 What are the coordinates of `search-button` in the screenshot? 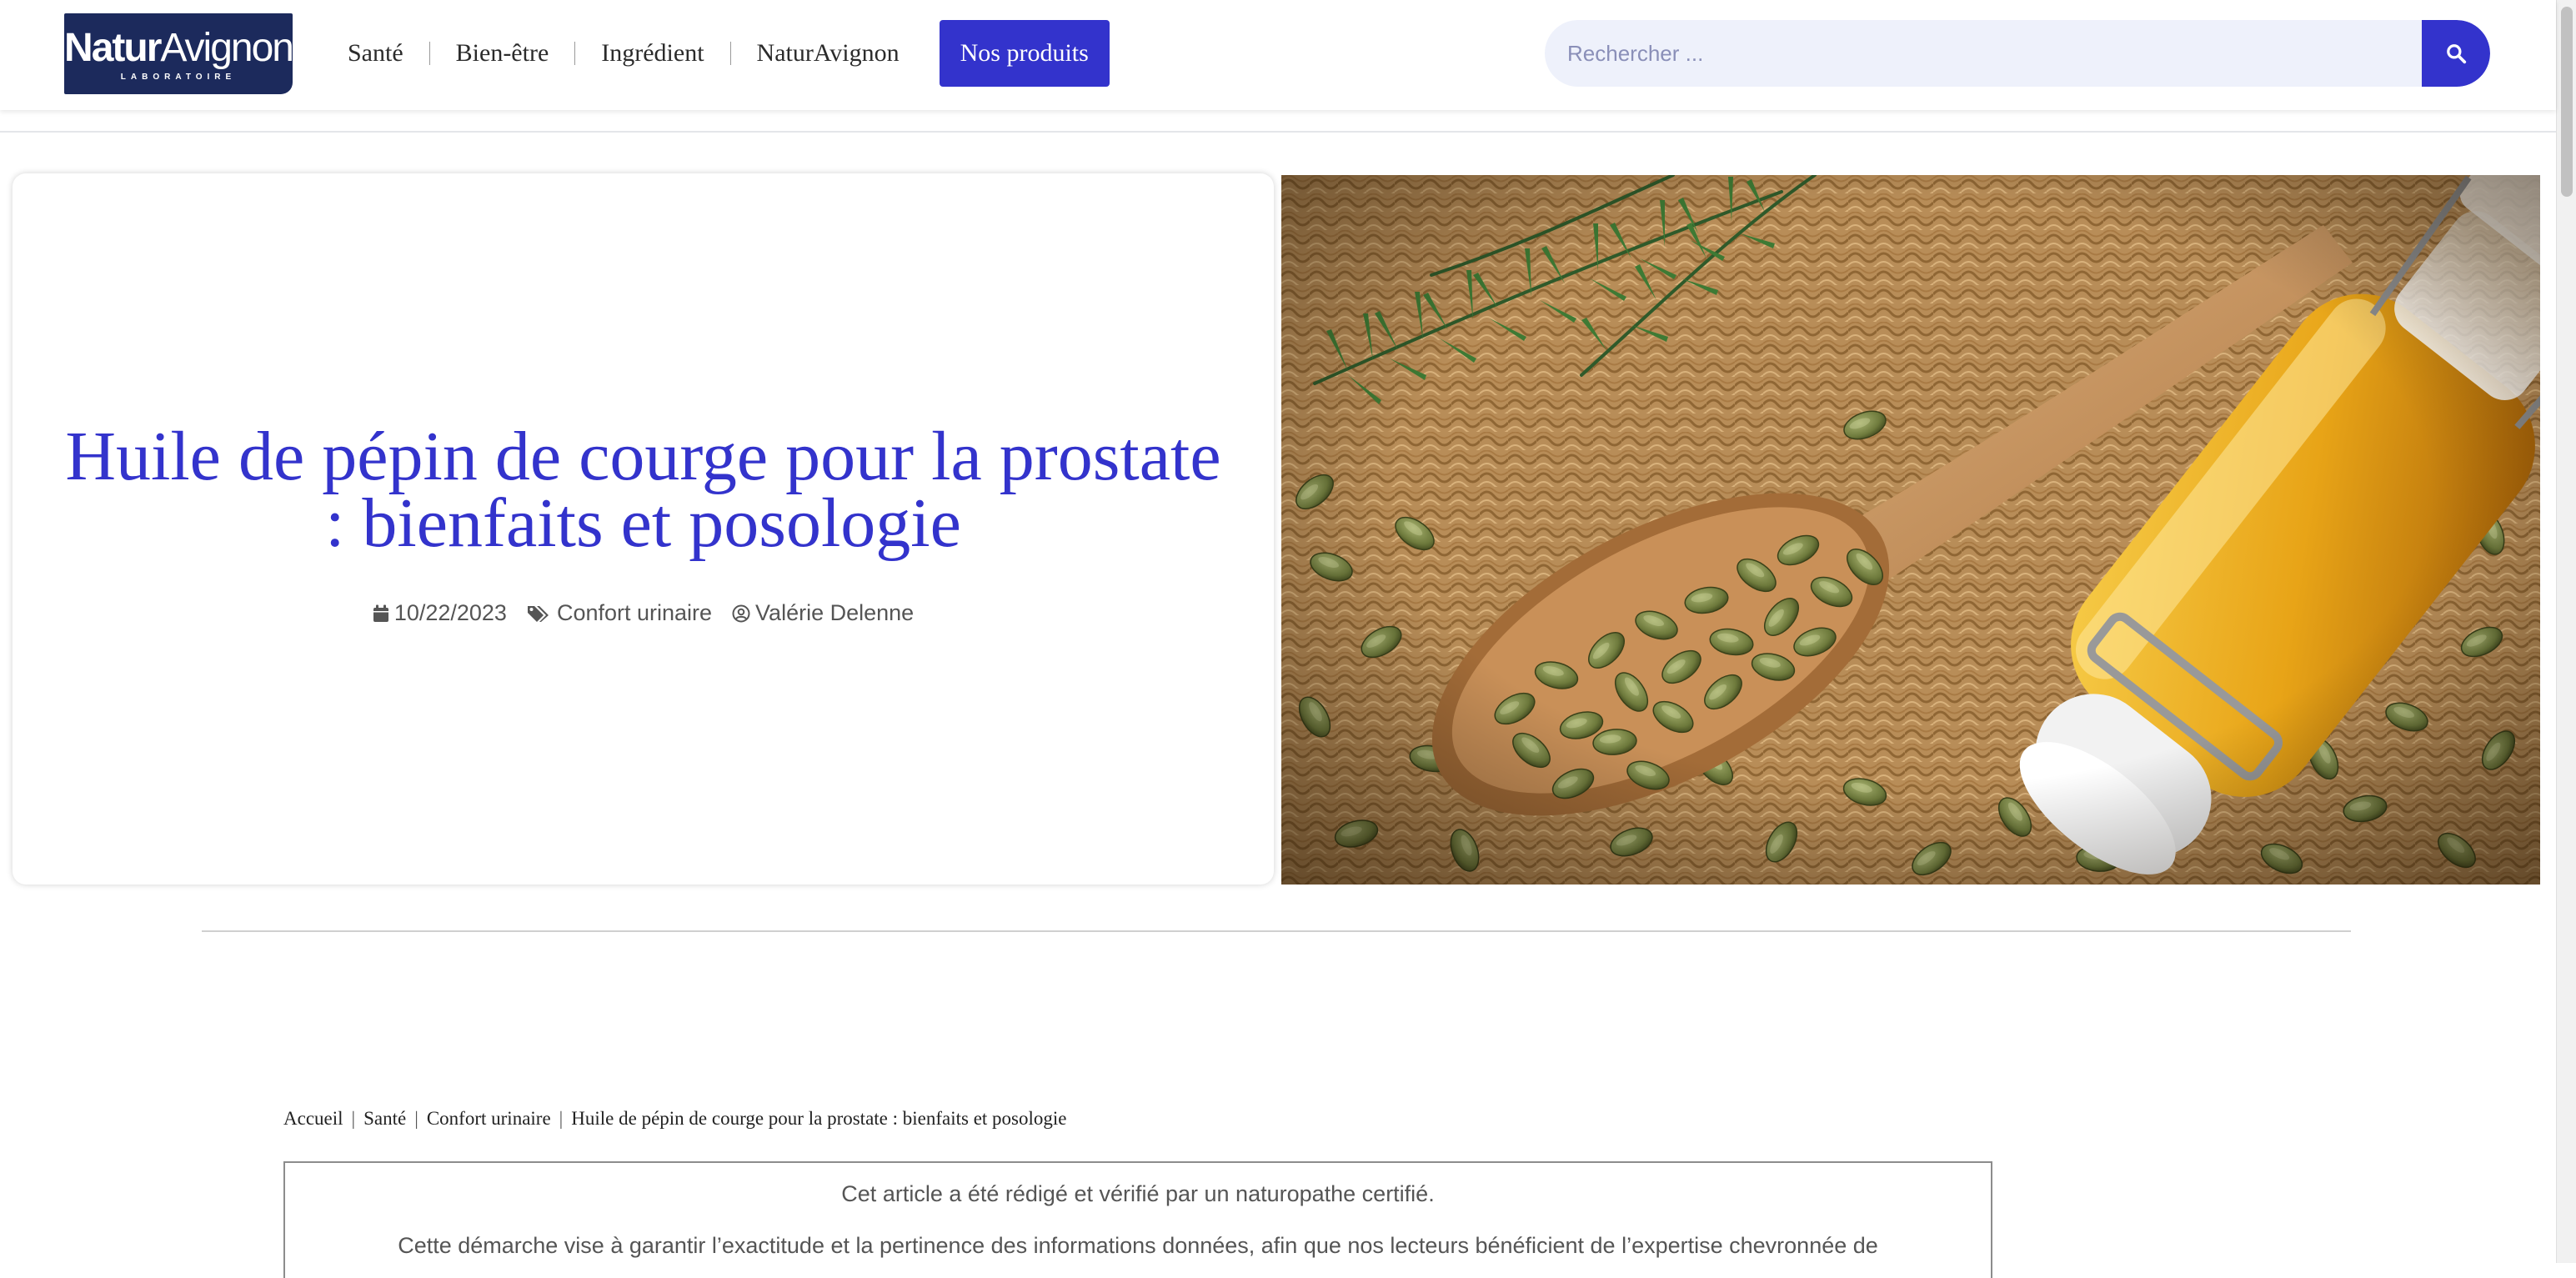 It's located at (2456, 53).